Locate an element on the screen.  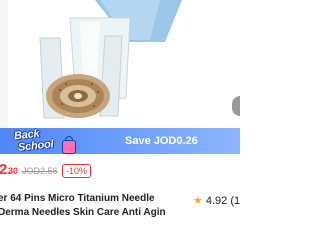
product-title-line-1: er 64 Pins Micro Titanium Needle is located at coordinates (94, 198).